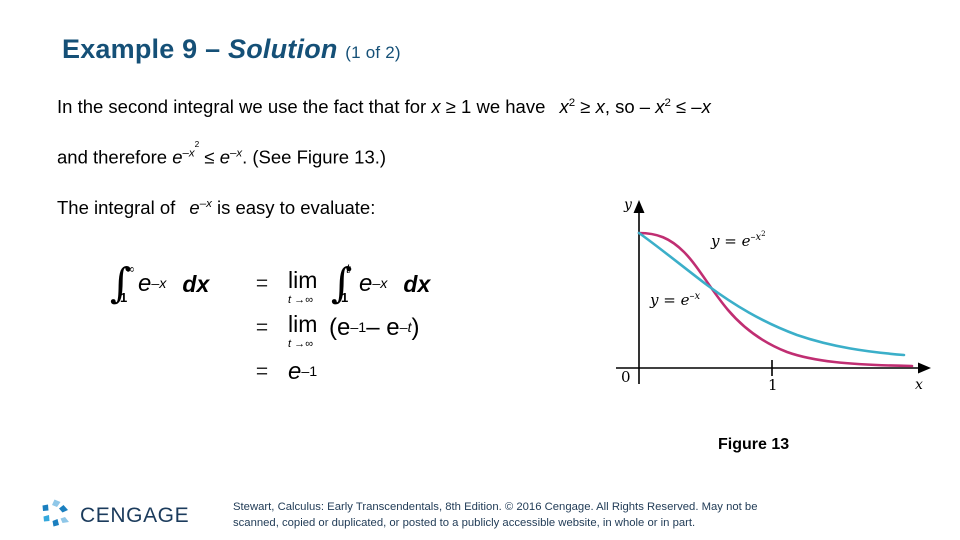 The width and height of the screenshot is (960, 540). I want to click on equation-row-2-rhs: lim t →∞ (e –1 – e –t ), so click(354, 329).